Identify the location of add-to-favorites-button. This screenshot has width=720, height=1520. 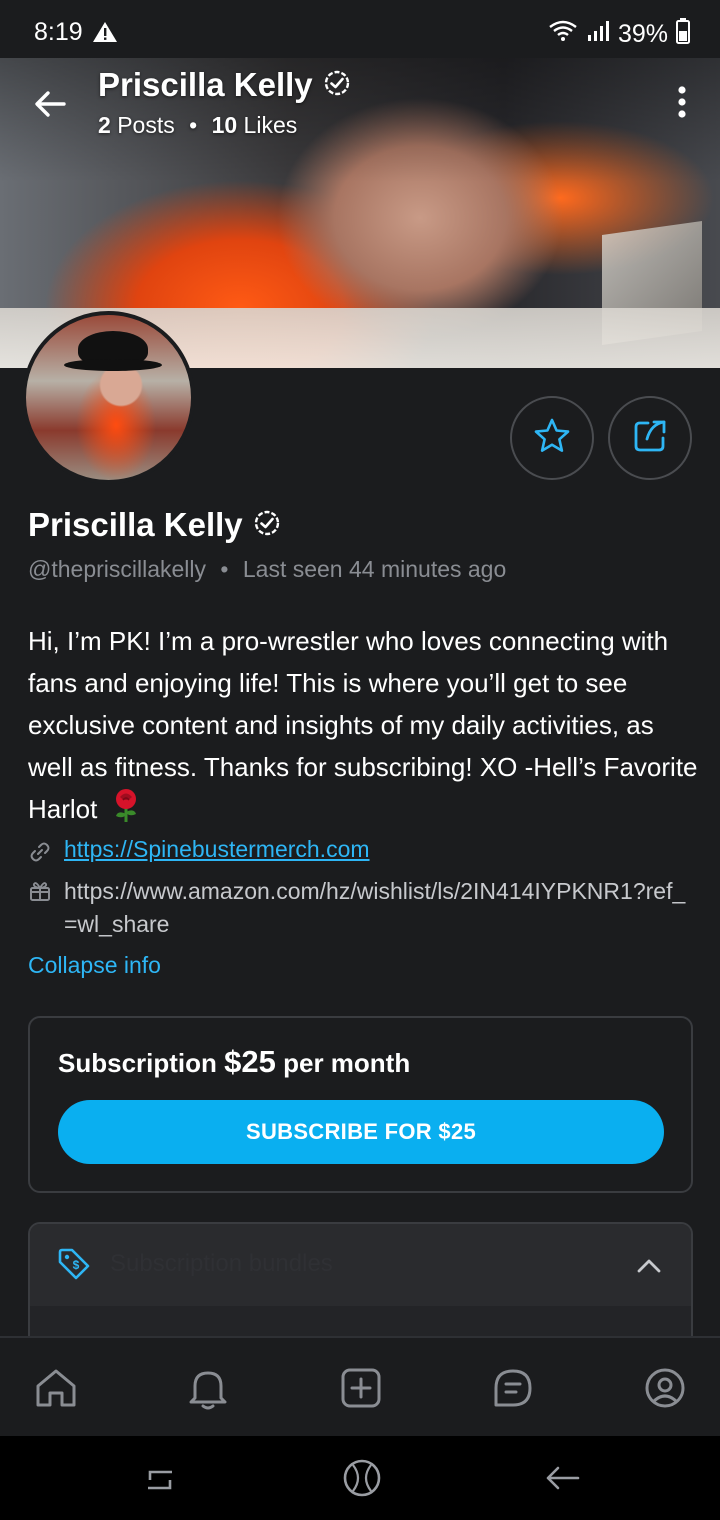
(552, 438).